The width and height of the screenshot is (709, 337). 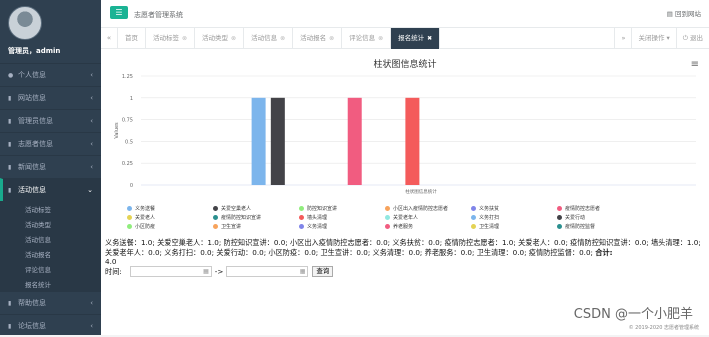 I want to click on y-tick-label: 1, so click(x=131, y=99).